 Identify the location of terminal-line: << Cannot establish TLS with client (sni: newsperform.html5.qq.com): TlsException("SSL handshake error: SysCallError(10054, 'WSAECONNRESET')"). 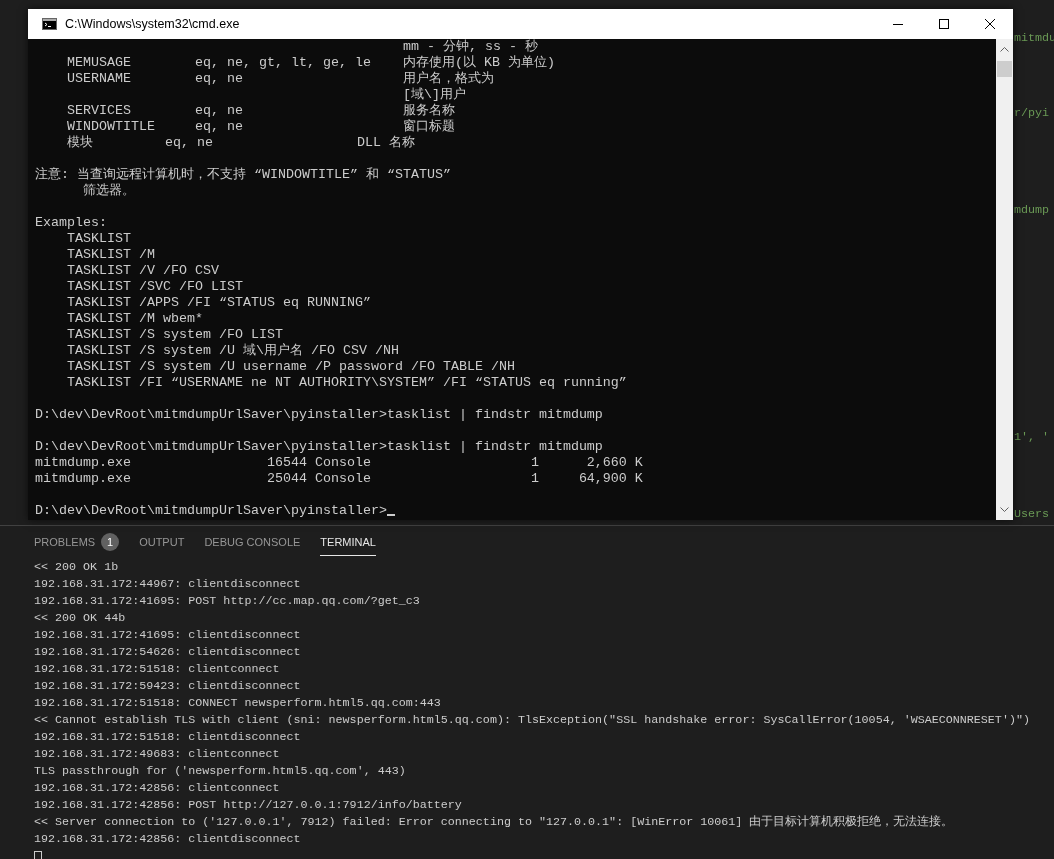
(532, 720).